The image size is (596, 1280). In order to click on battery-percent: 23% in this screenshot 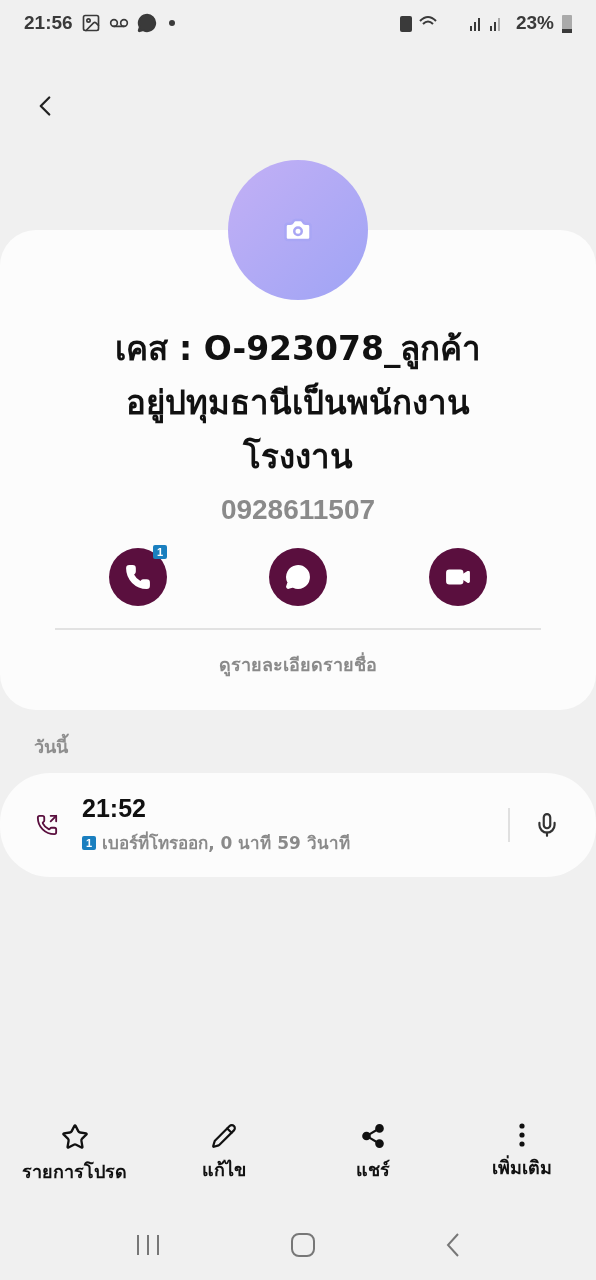, I will do `click(534, 23)`.